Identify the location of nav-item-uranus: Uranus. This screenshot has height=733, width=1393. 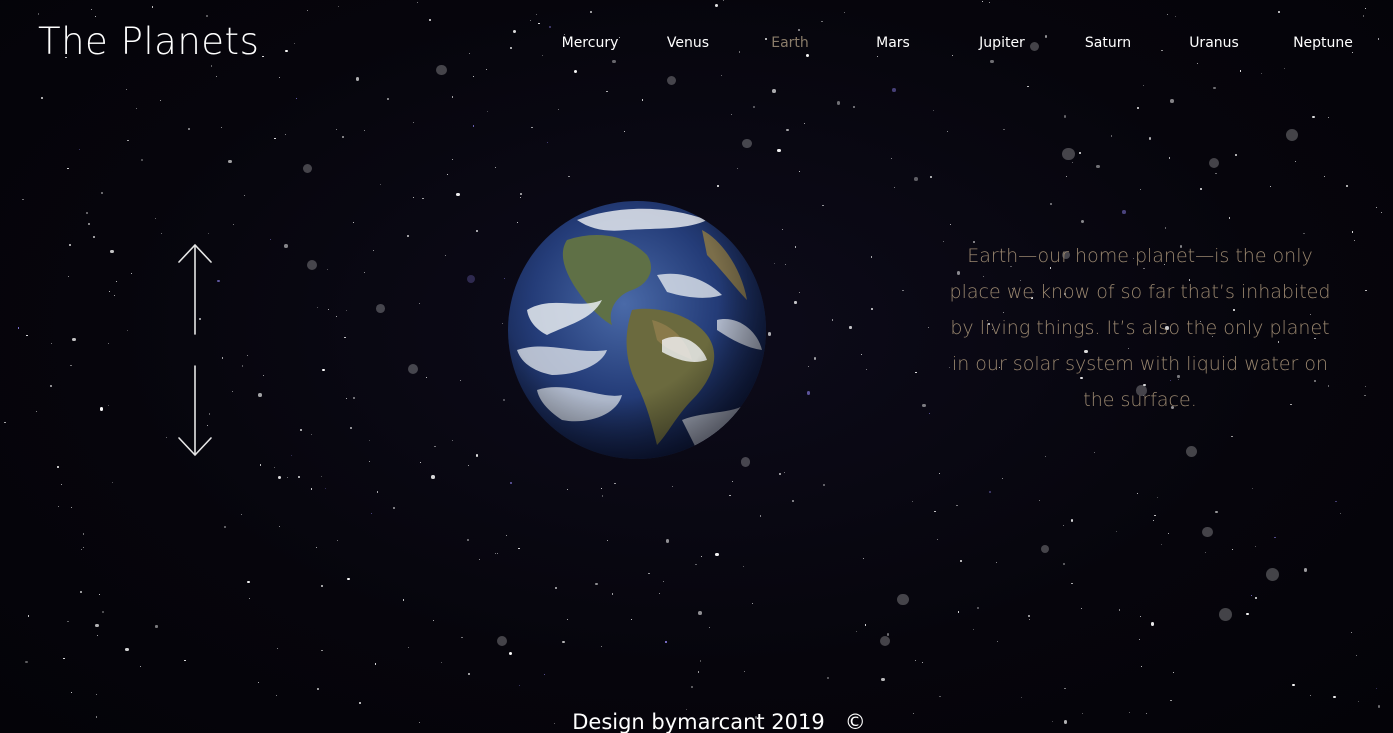
(1214, 43).